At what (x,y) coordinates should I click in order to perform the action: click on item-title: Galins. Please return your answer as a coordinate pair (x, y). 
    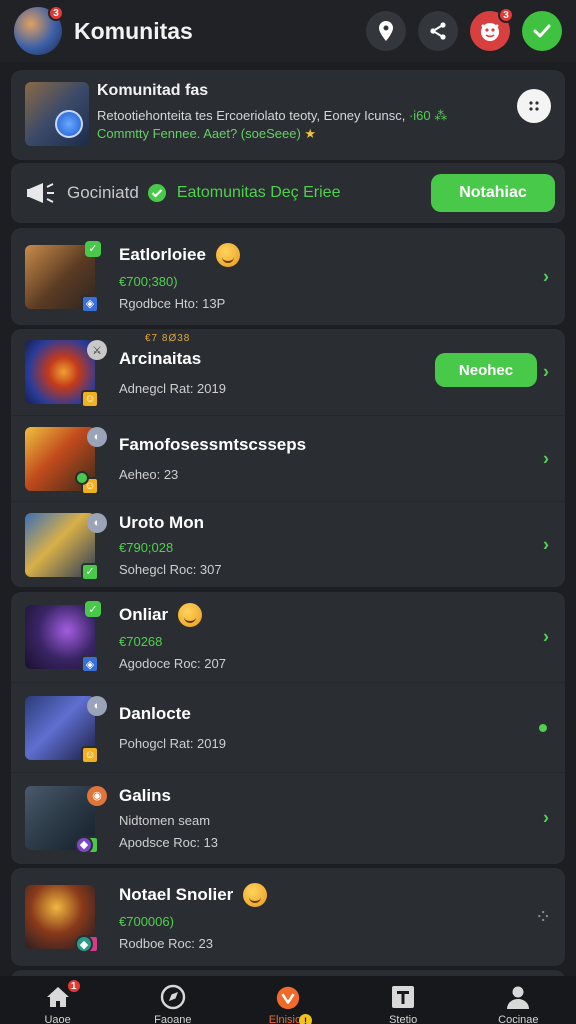
    Looking at the image, I should click on (145, 795).